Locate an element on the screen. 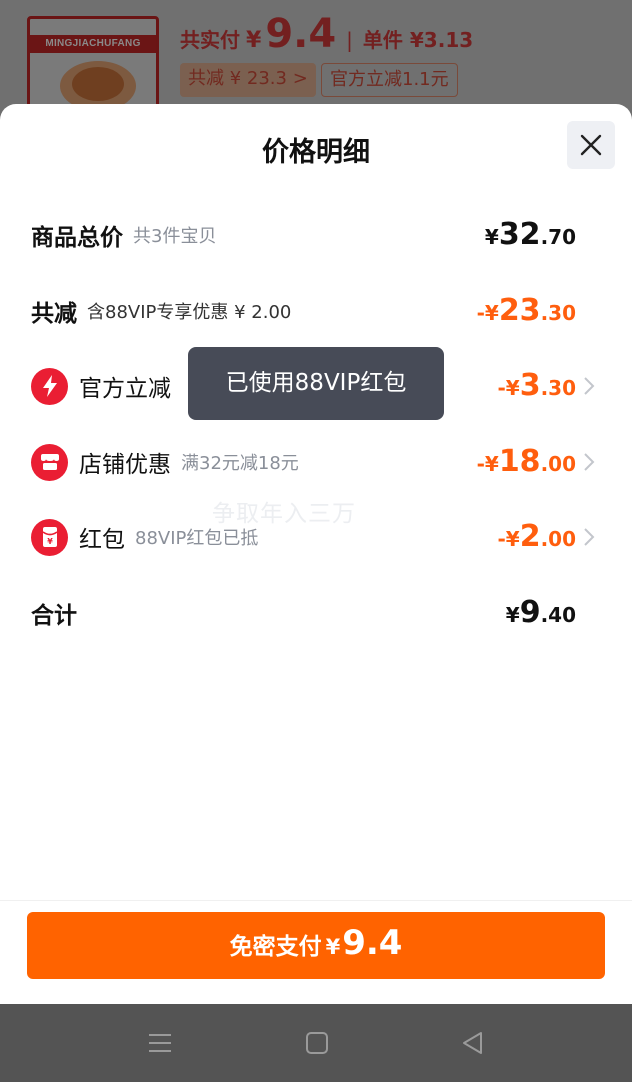 The height and width of the screenshot is (1082, 632). row-subtext: 满32元减18元 is located at coordinates (240, 463).